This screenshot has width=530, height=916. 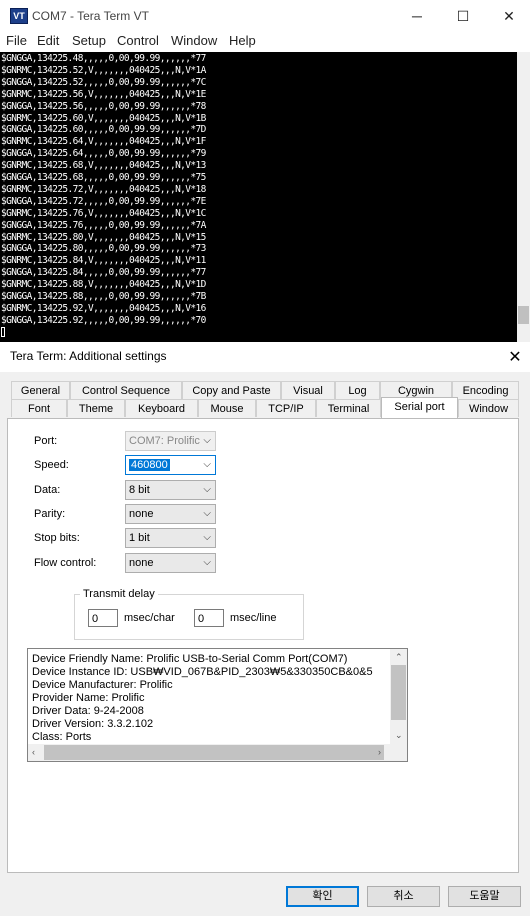 I want to click on terminal-line: $GNGGA,134225.56,,,,,0,00,99.99,,,,,,*78, so click(x=103, y=106).